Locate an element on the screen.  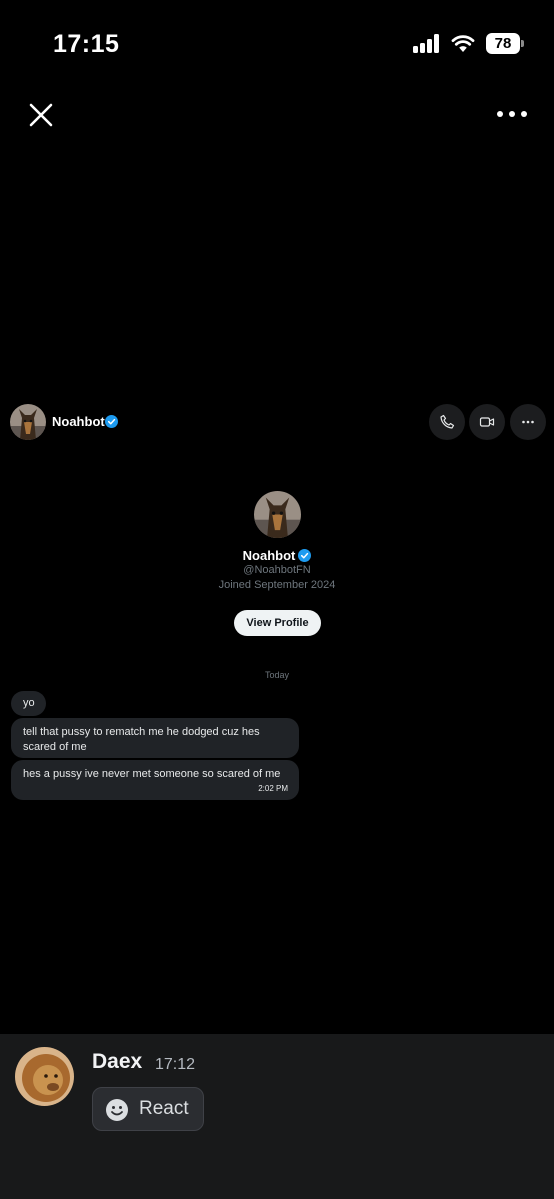
view-profile-button: View Profile is located at coordinates (277, 623).